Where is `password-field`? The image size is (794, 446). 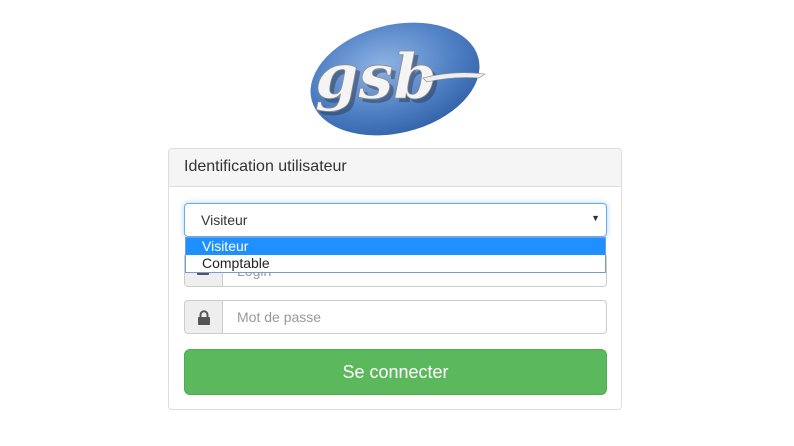 password-field is located at coordinates (414, 317).